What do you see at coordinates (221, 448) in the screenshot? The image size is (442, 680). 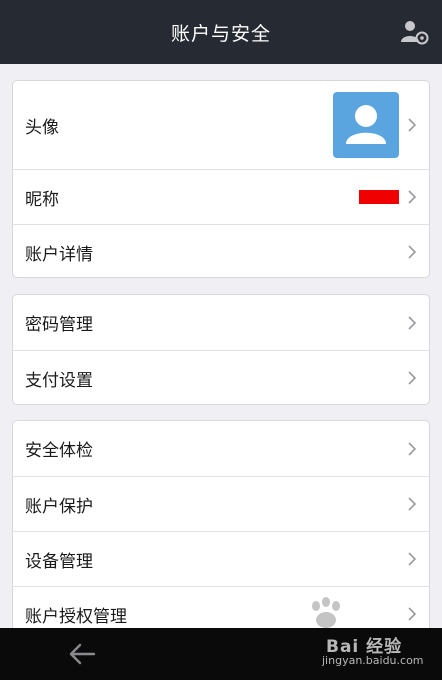 I see `settings-row-security-check: 安全体检` at bounding box center [221, 448].